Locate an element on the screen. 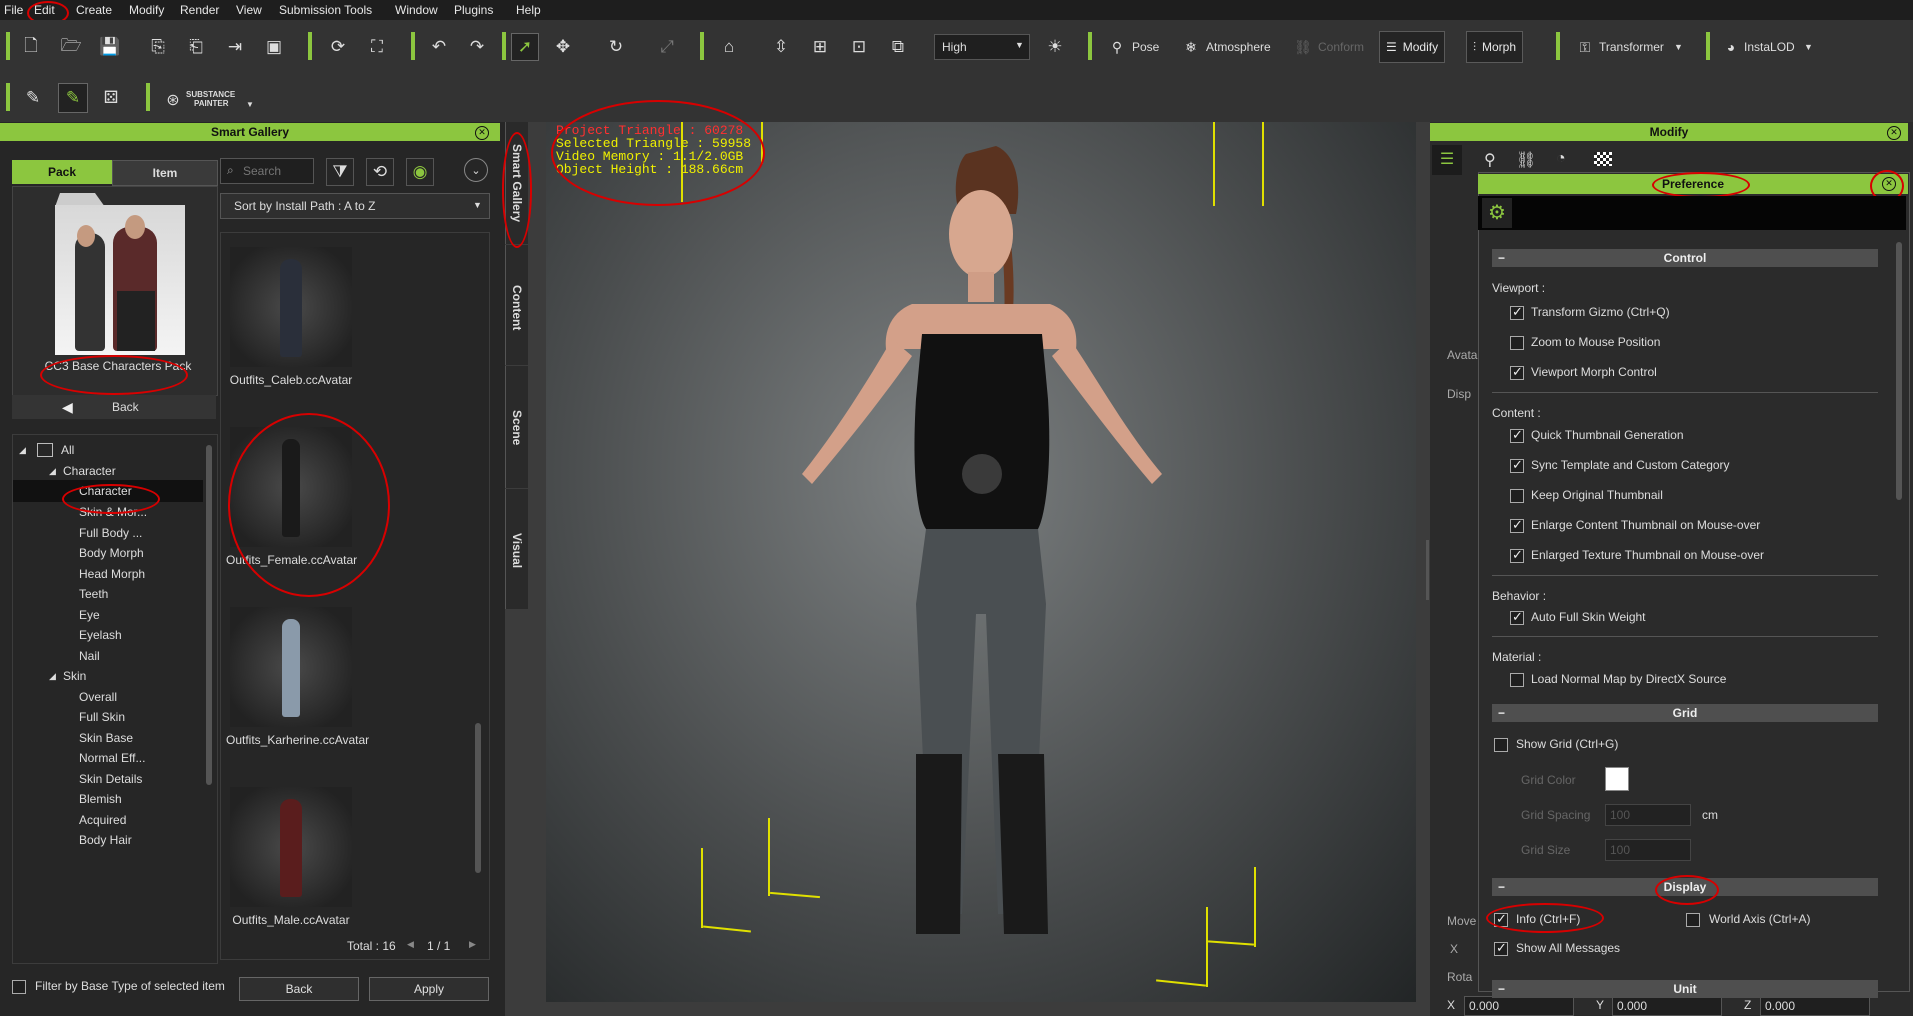  grid-color-swatch is located at coordinates (1617, 779).